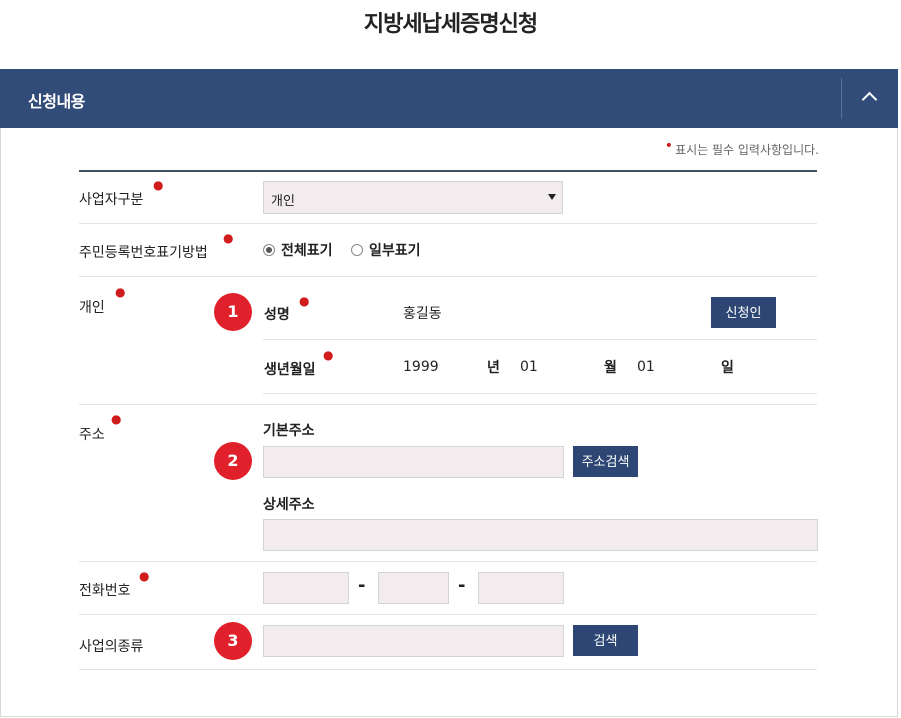  What do you see at coordinates (269, 250) in the screenshot?
I see `radio-checked-icon` at bounding box center [269, 250].